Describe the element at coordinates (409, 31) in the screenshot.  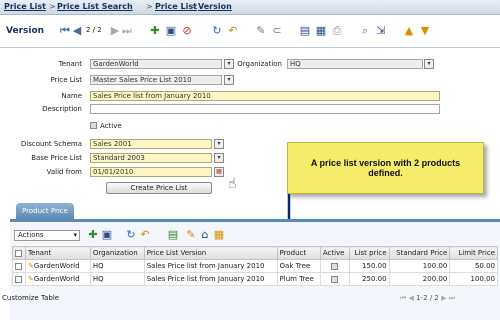
I see `move-up-icon: ▲` at that location.